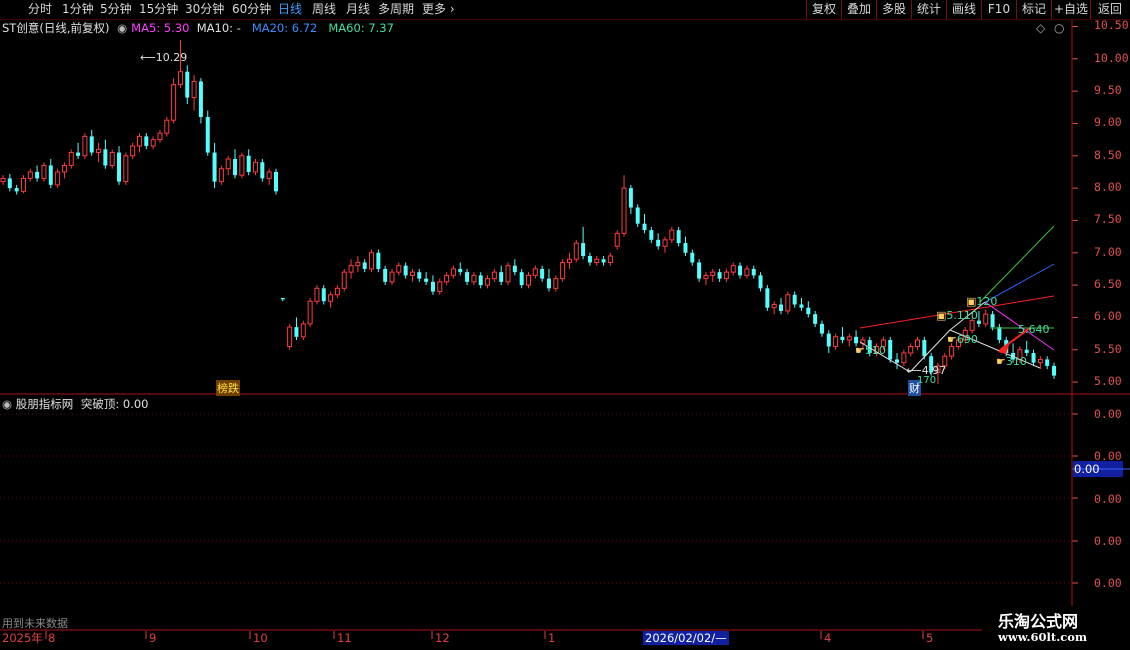  I want to click on trend-line-green, so click(1017, 264).